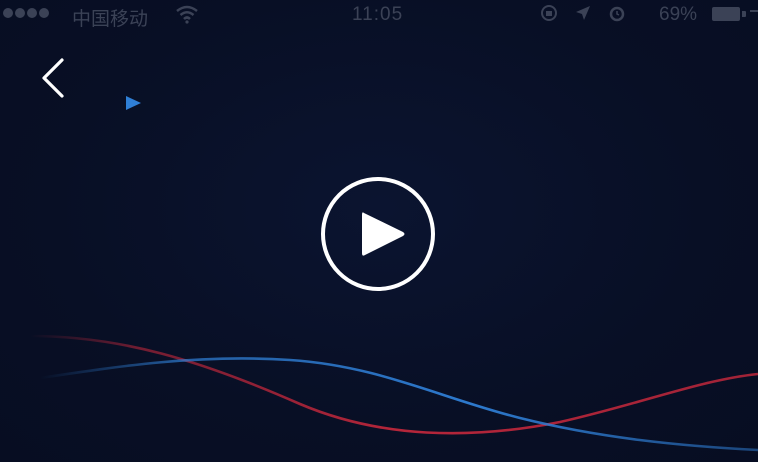 This screenshot has height=462, width=758. I want to click on lock-rotation-icon, so click(549, 13).